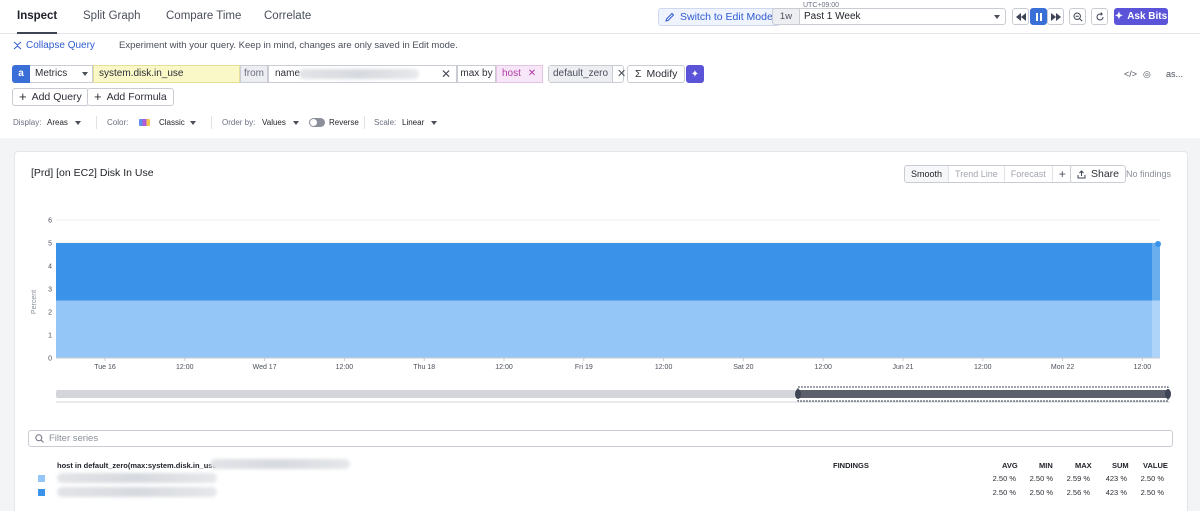 The image size is (1200, 511). What do you see at coordinates (670, 17) in the screenshot?
I see `pencil-icon` at bounding box center [670, 17].